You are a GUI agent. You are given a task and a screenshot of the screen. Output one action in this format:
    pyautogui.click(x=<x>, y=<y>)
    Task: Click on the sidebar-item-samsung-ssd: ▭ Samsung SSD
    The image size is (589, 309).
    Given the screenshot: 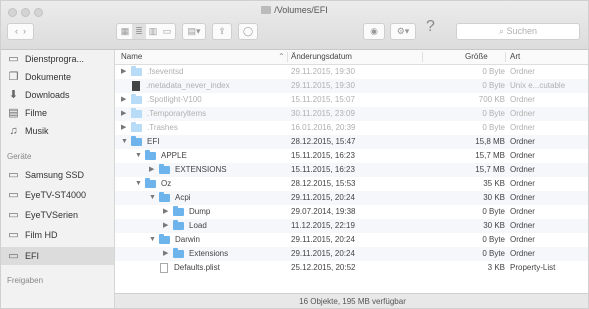 What is the action you would take?
    pyautogui.click(x=45, y=175)
    